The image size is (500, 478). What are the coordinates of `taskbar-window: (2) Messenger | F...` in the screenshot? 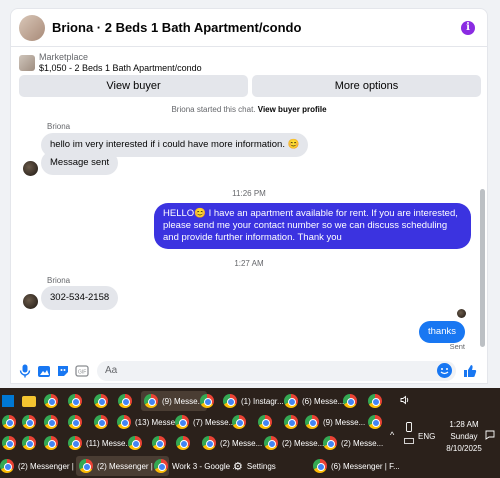 It's located at (43, 466).